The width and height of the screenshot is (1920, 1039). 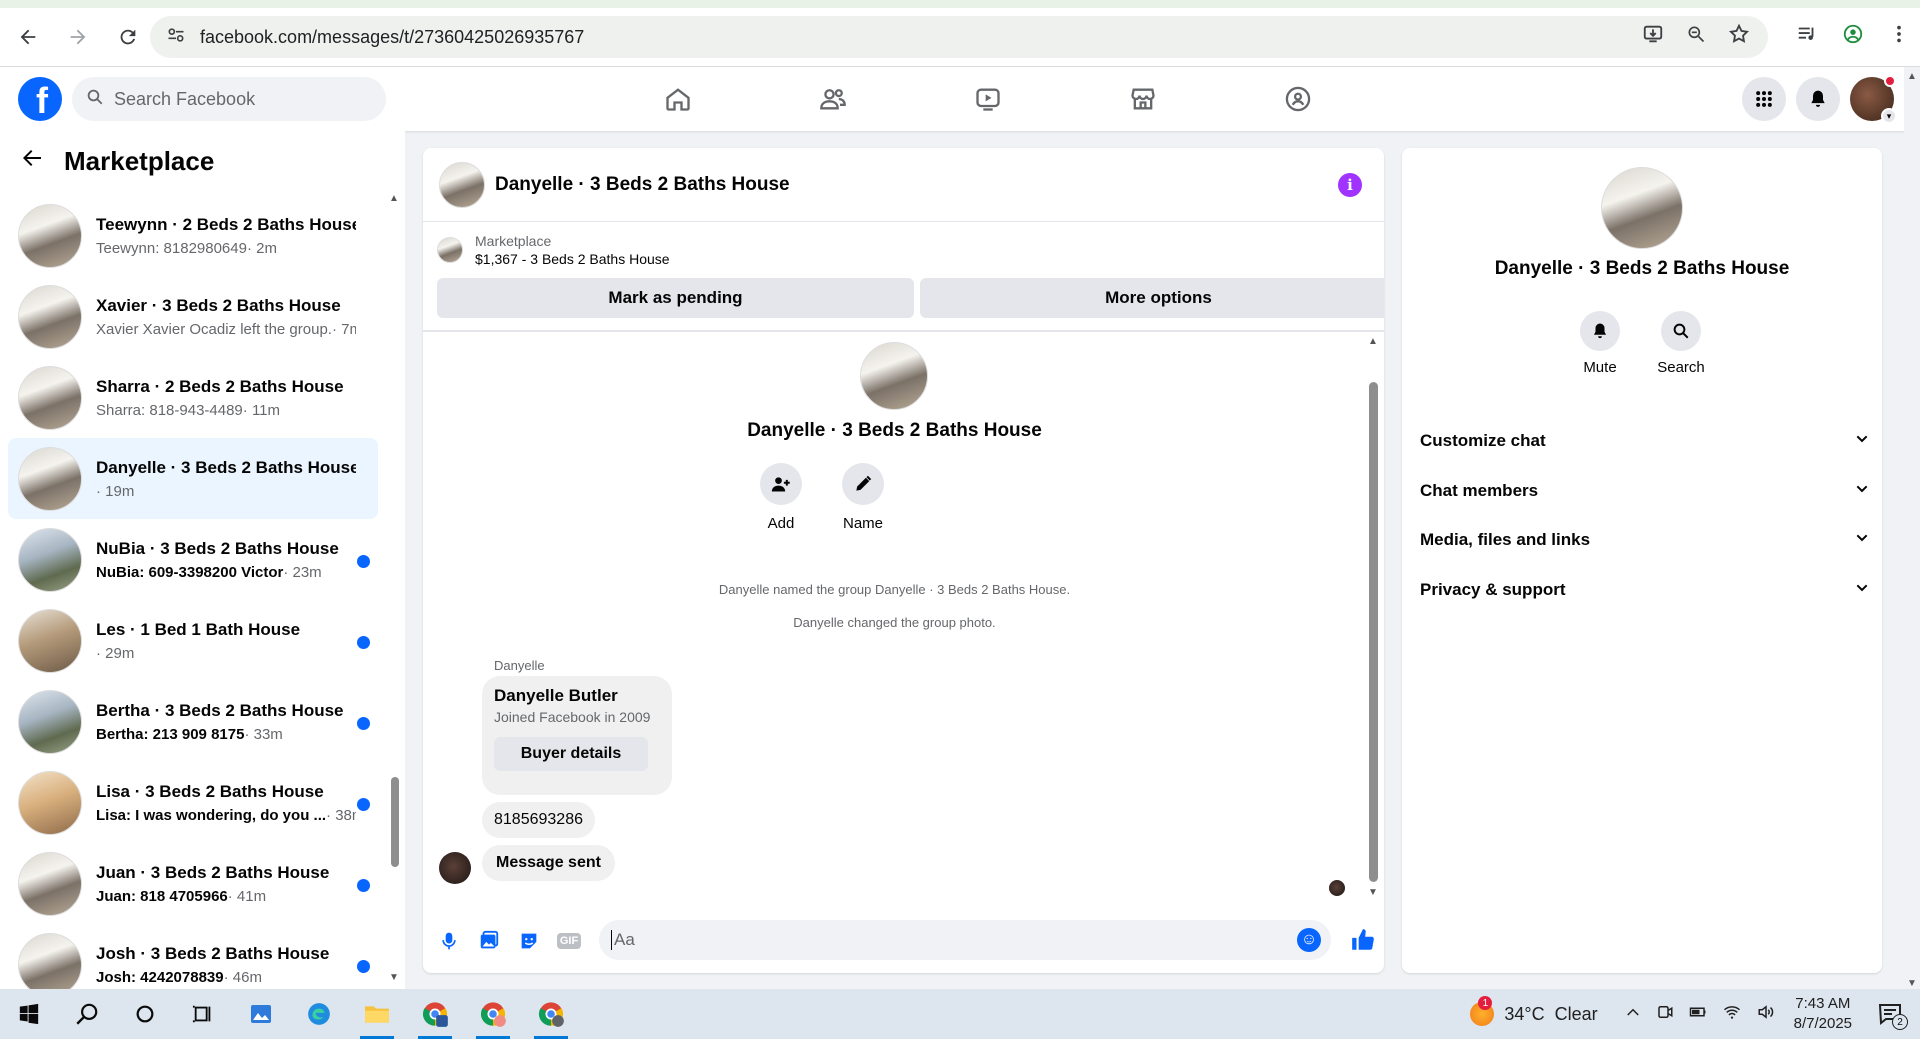 What do you see at coordinates (675, 298) in the screenshot?
I see `mark-as-pending-button: Mark as pending` at bounding box center [675, 298].